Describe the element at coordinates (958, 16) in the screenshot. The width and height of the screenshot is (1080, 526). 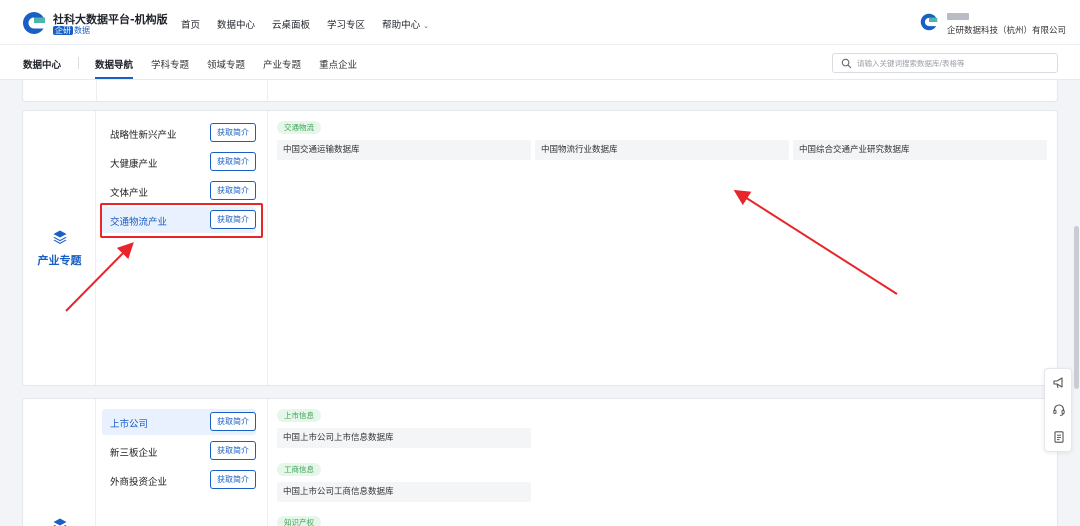
I see `user-name-redacted` at that location.